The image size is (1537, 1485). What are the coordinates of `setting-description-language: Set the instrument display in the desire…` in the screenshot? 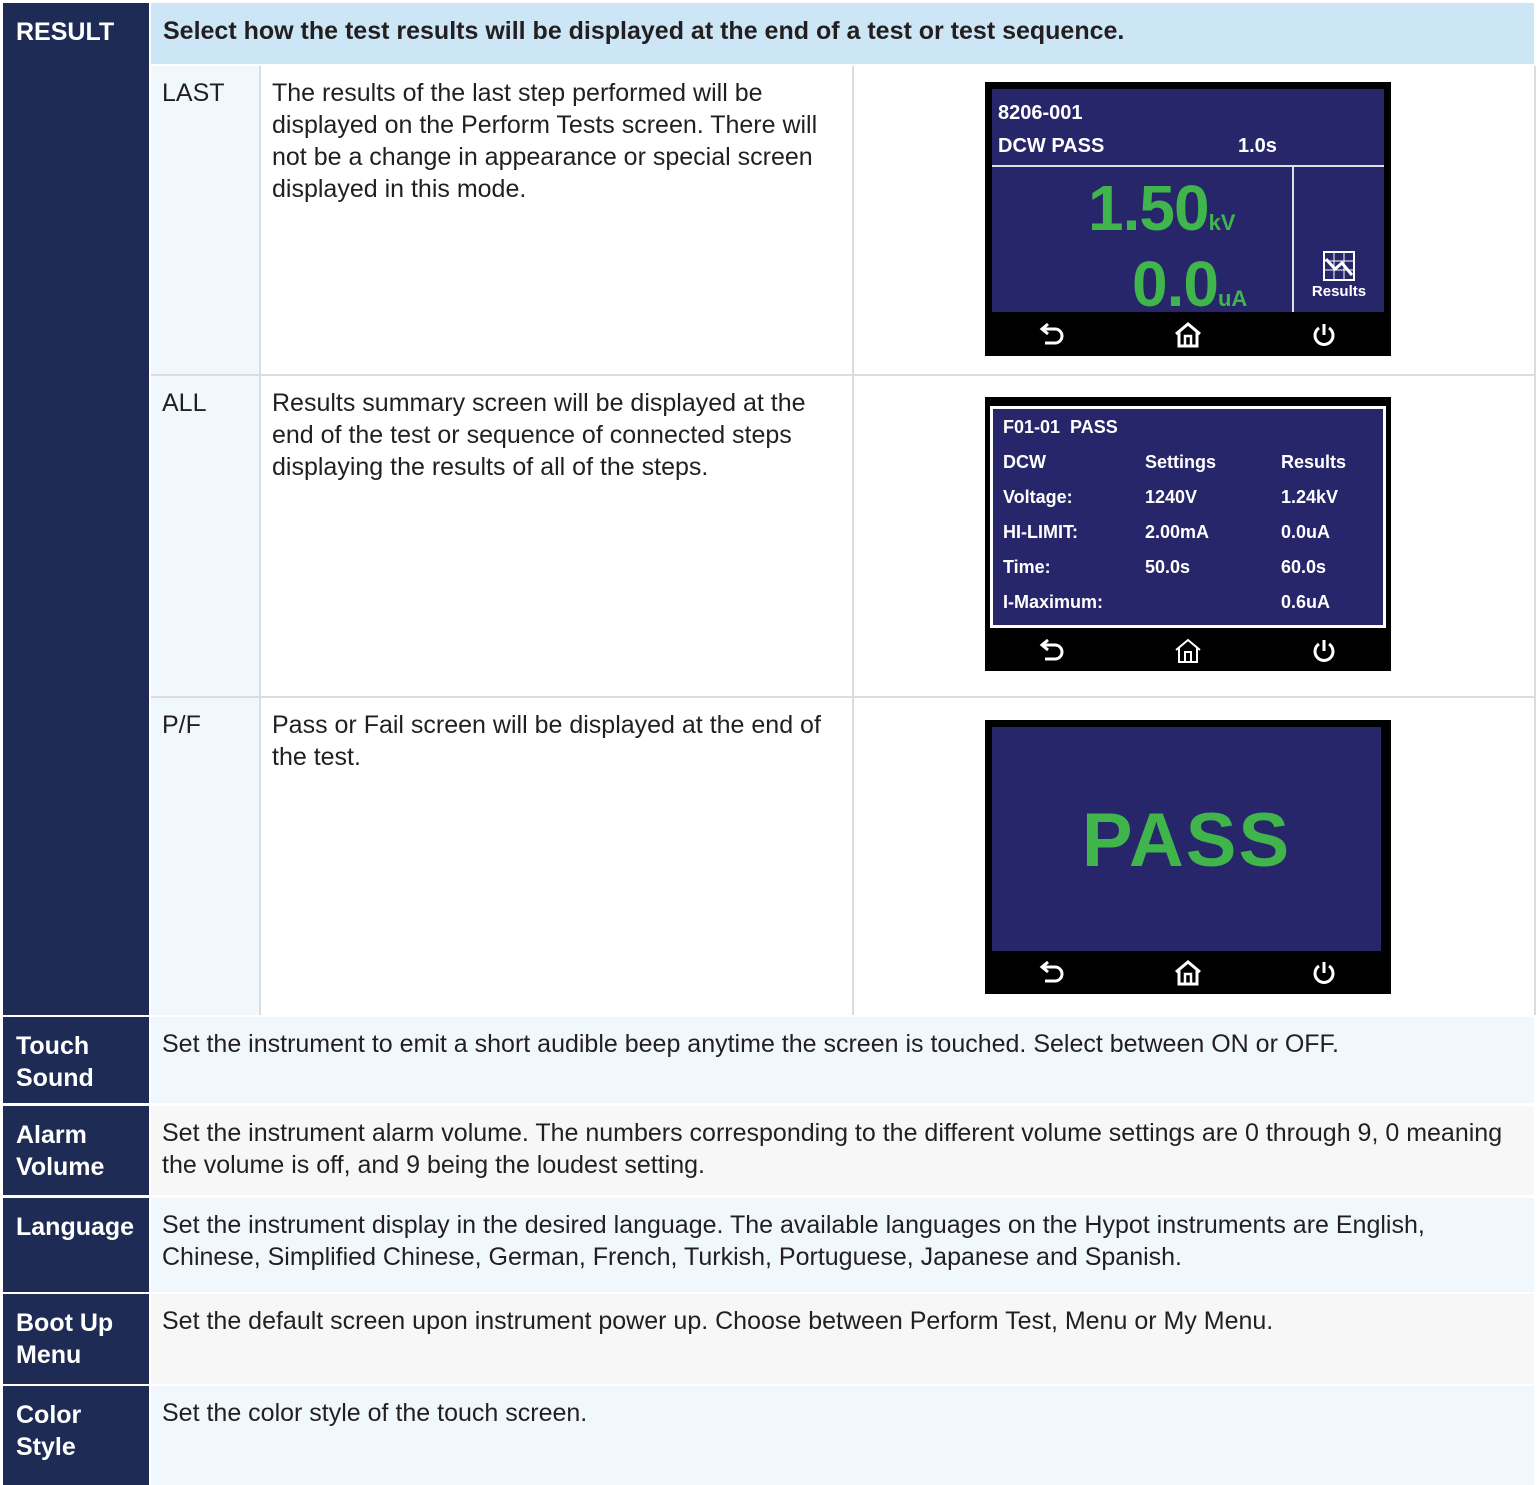 It's located at (842, 1245).